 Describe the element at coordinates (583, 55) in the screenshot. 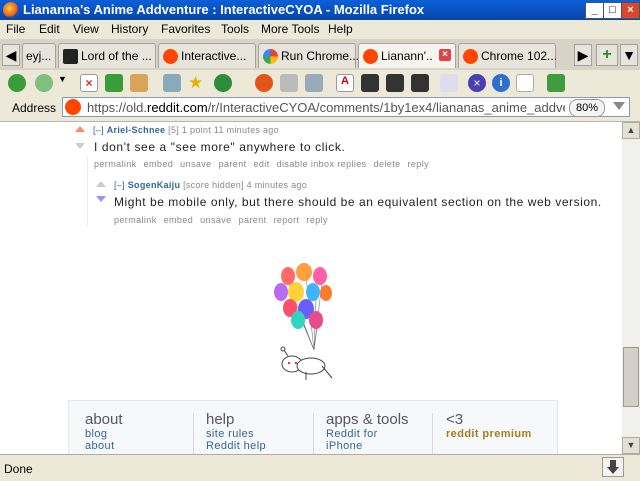

I see `tab-scroll-right-button: ▶` at that location.